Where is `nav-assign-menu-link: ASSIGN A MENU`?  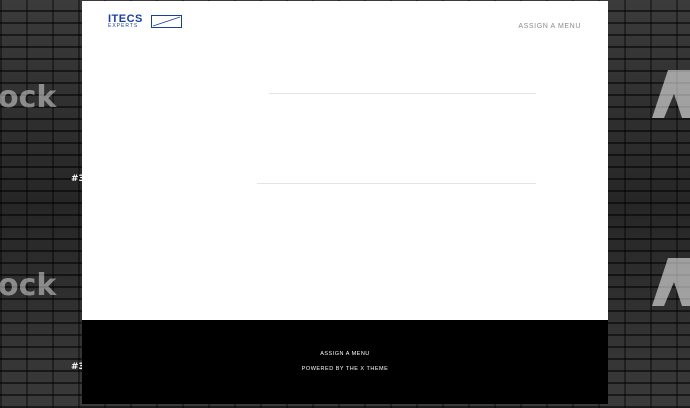 nav-assign-menu-link: ASSIGN A MENU is located at coordinates (549, 26).